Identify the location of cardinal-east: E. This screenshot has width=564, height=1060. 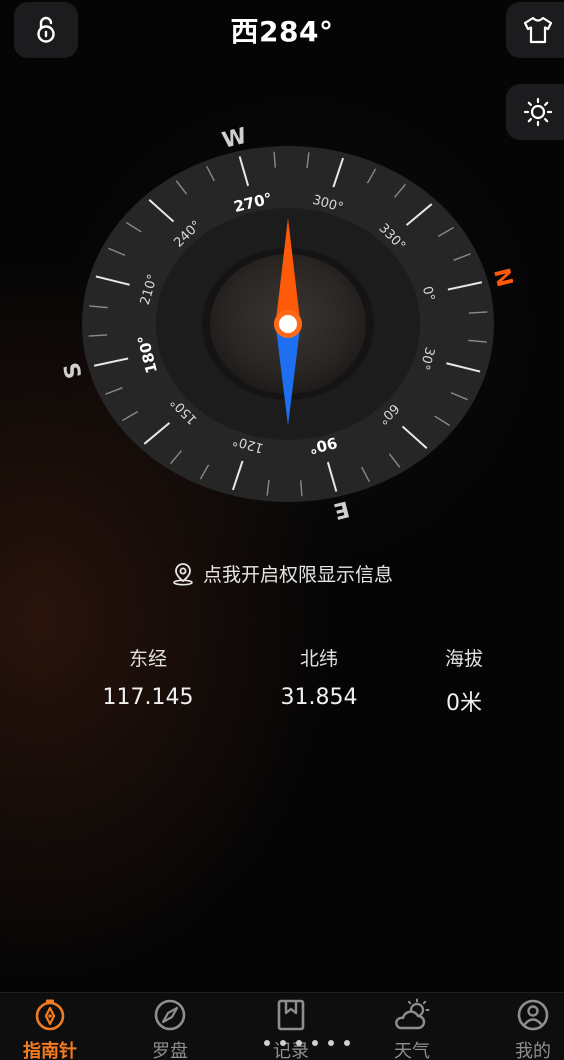
(341, 509).